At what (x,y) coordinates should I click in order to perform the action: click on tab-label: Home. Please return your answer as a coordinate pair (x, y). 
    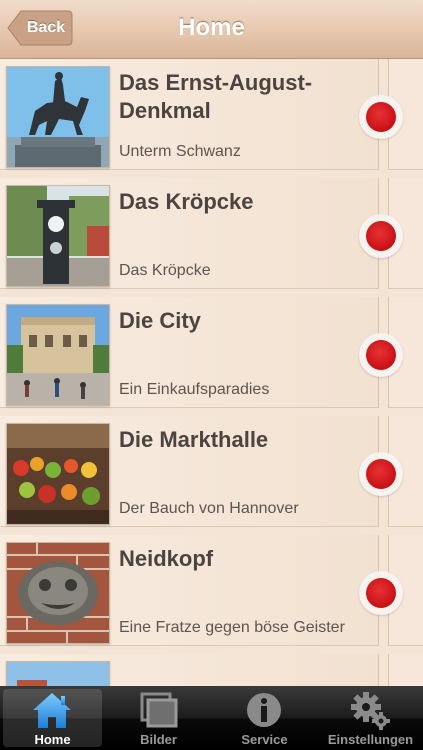
    Looking at the image, I should click on (52, 739).